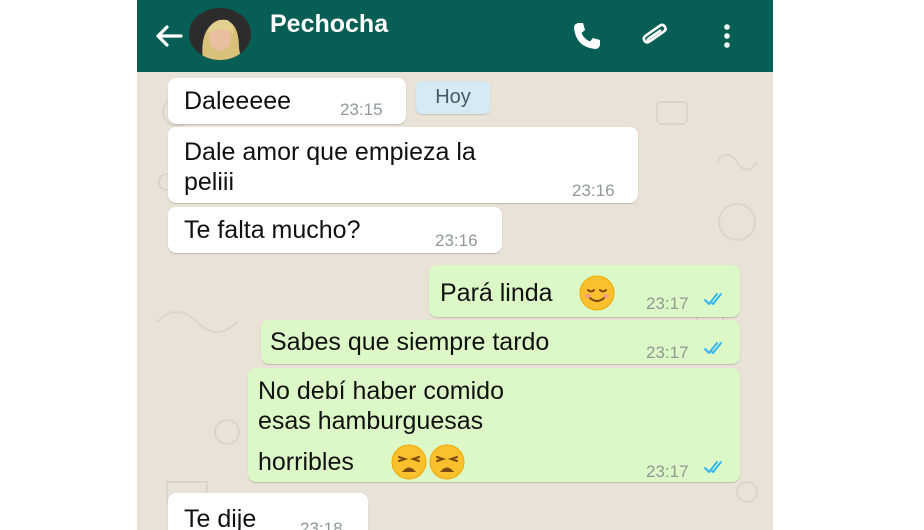  Describe the element at coordinates (597, 293) in the screenshot. I see `relieved-face-icon` at that location.